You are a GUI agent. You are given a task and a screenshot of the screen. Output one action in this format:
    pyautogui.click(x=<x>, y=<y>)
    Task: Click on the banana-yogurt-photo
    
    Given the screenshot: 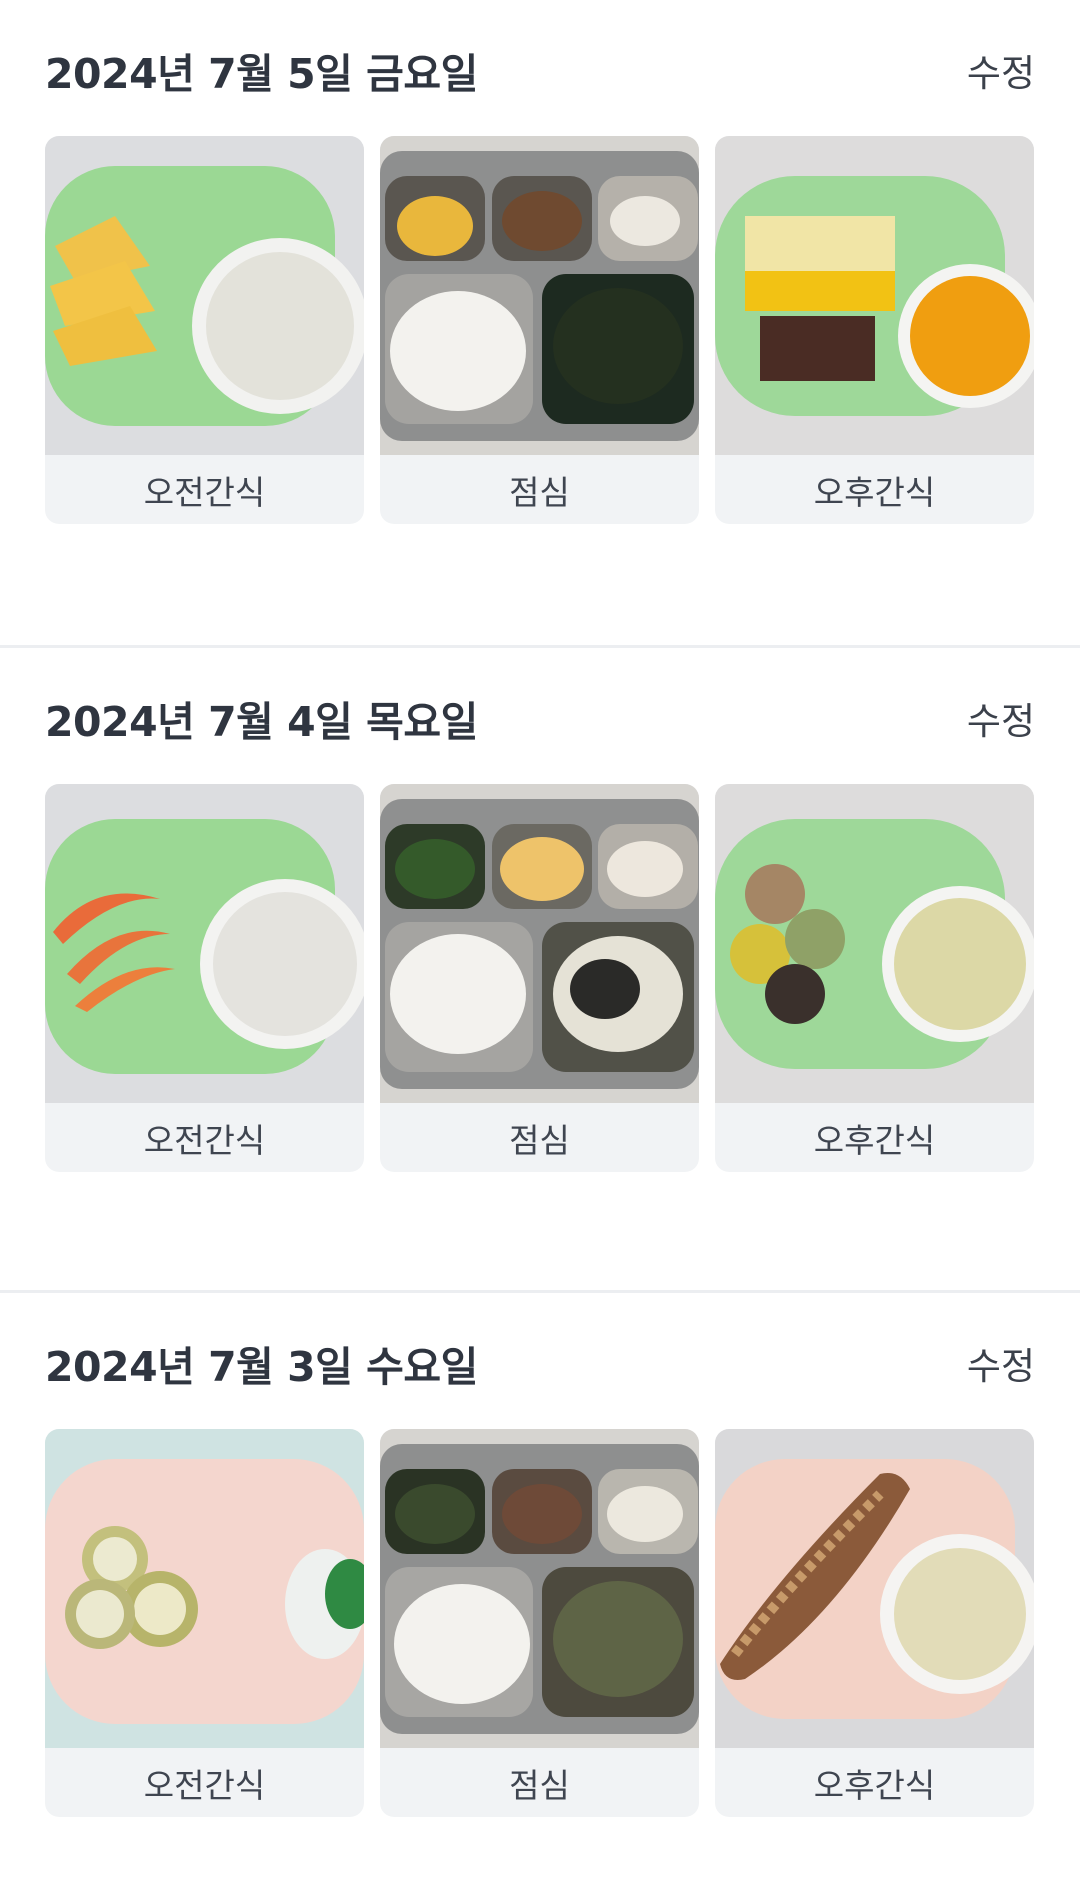 What is the action you would take?
    pyautogui.click(x=204, y=1588)
    